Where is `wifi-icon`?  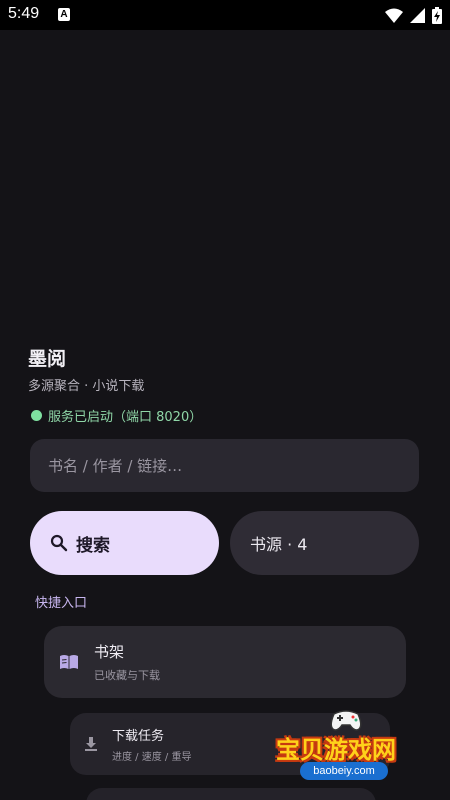
wifi-icon is located at coordinates (394, 15).